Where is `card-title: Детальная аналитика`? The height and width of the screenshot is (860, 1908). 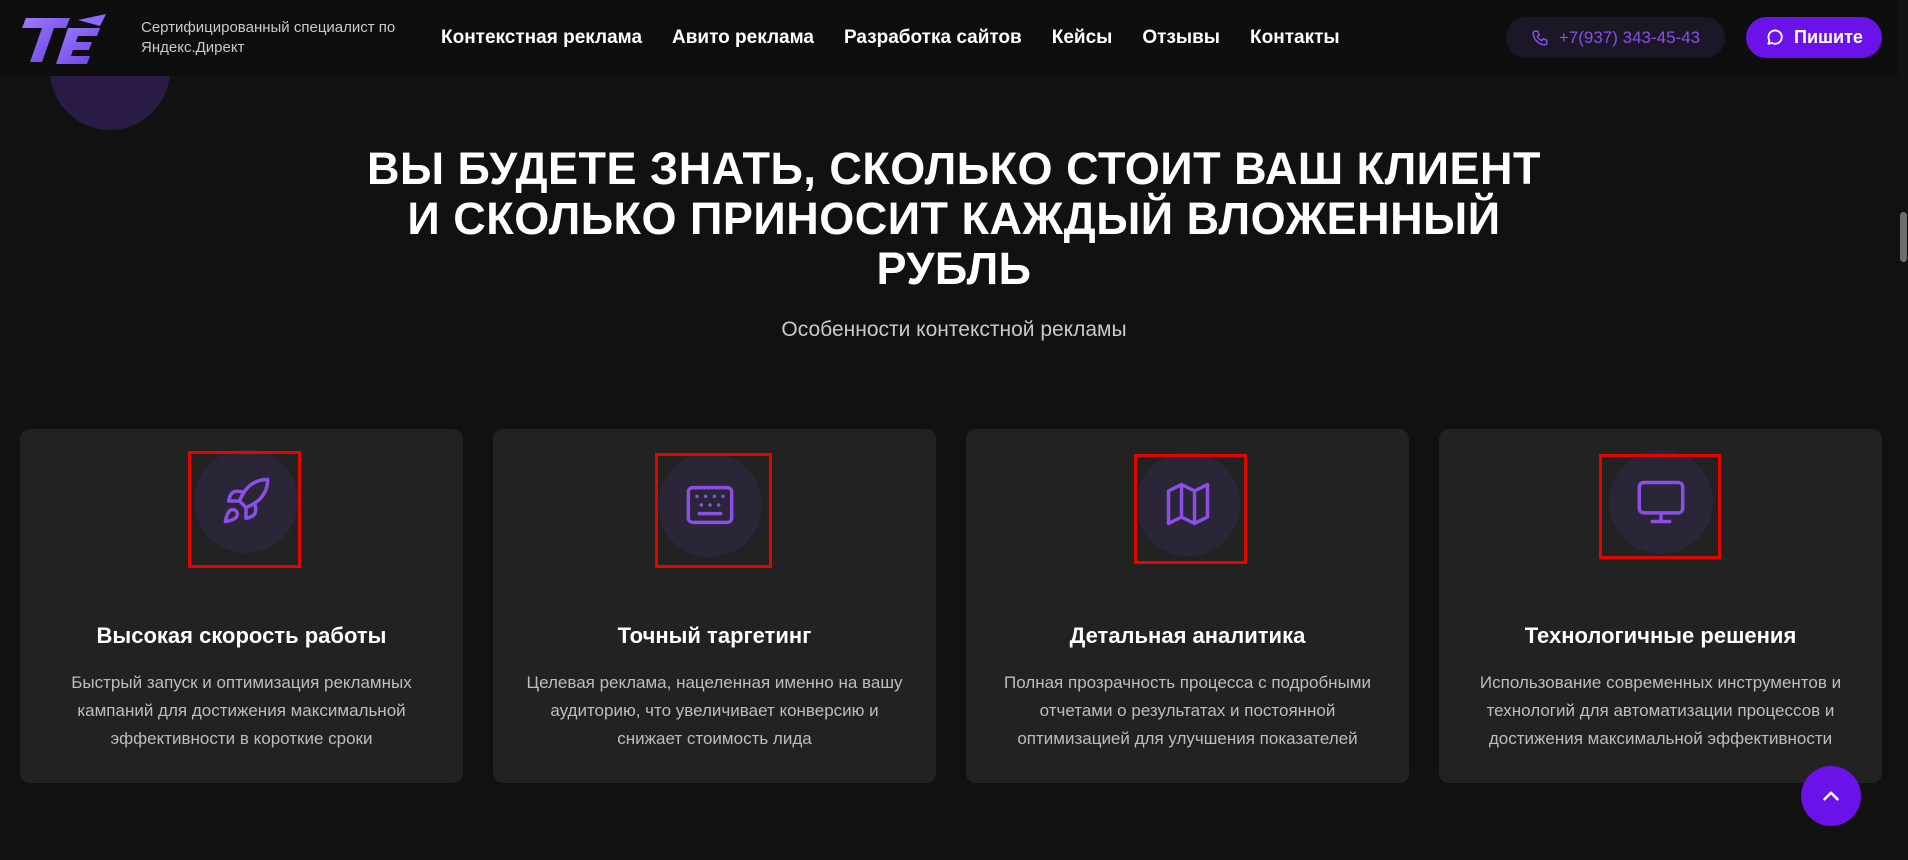 card-title: Детальная аналитика is located at coordinates (1187, 635).